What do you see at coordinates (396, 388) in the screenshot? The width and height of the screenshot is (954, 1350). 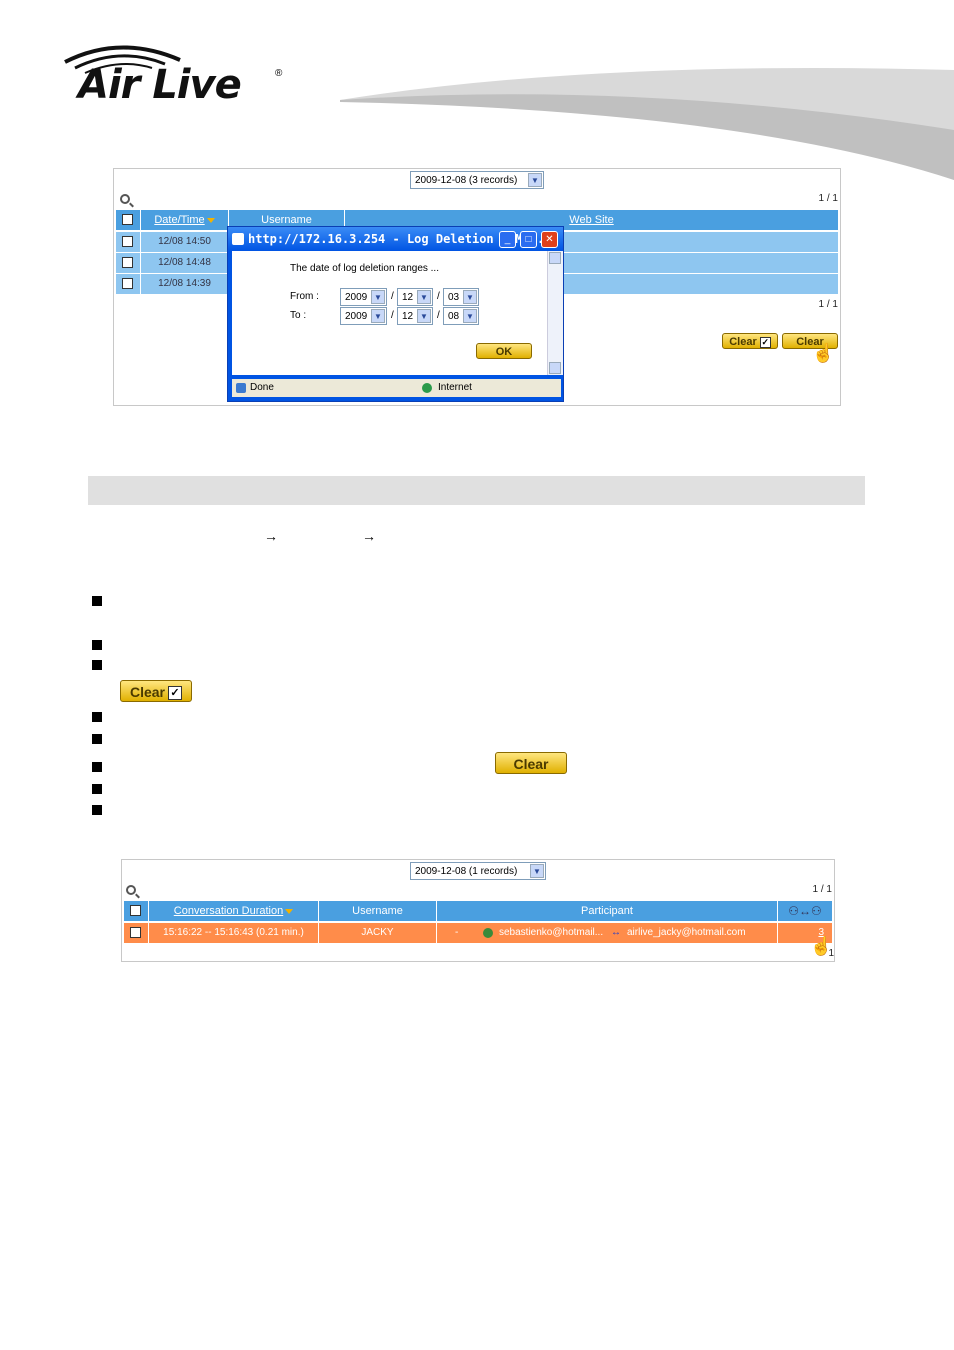 I see `popup-status-bar: Done Internet` at bounding box center [396, 388].